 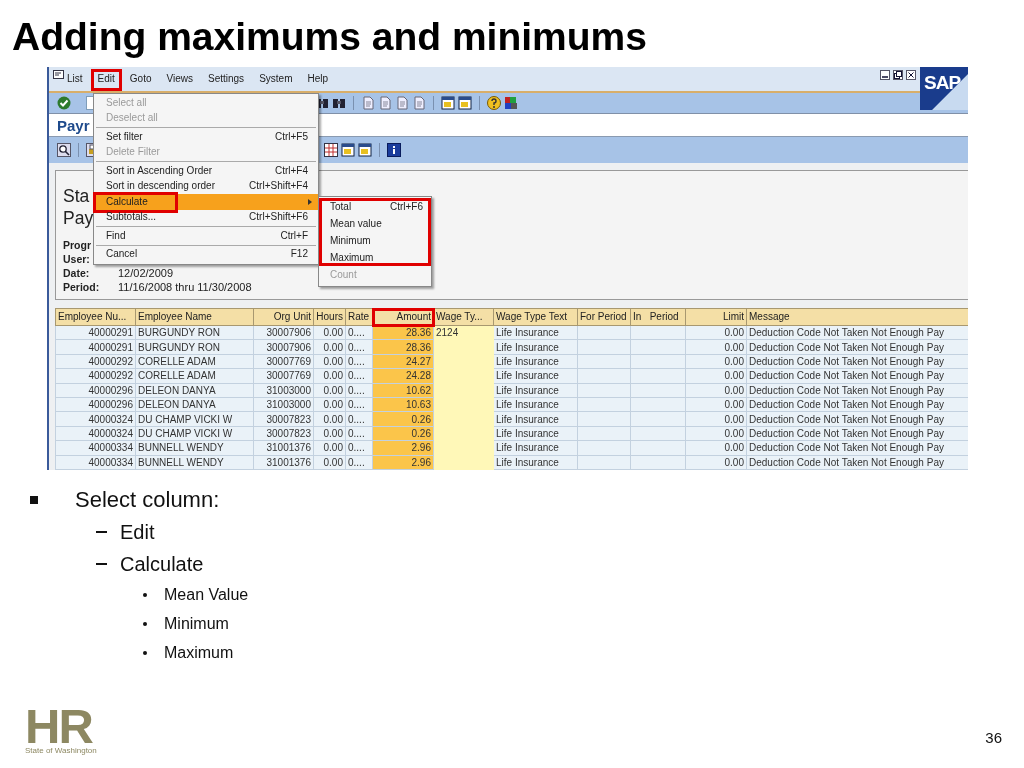 I want to click on check-icon, so click(x=64, y=103).